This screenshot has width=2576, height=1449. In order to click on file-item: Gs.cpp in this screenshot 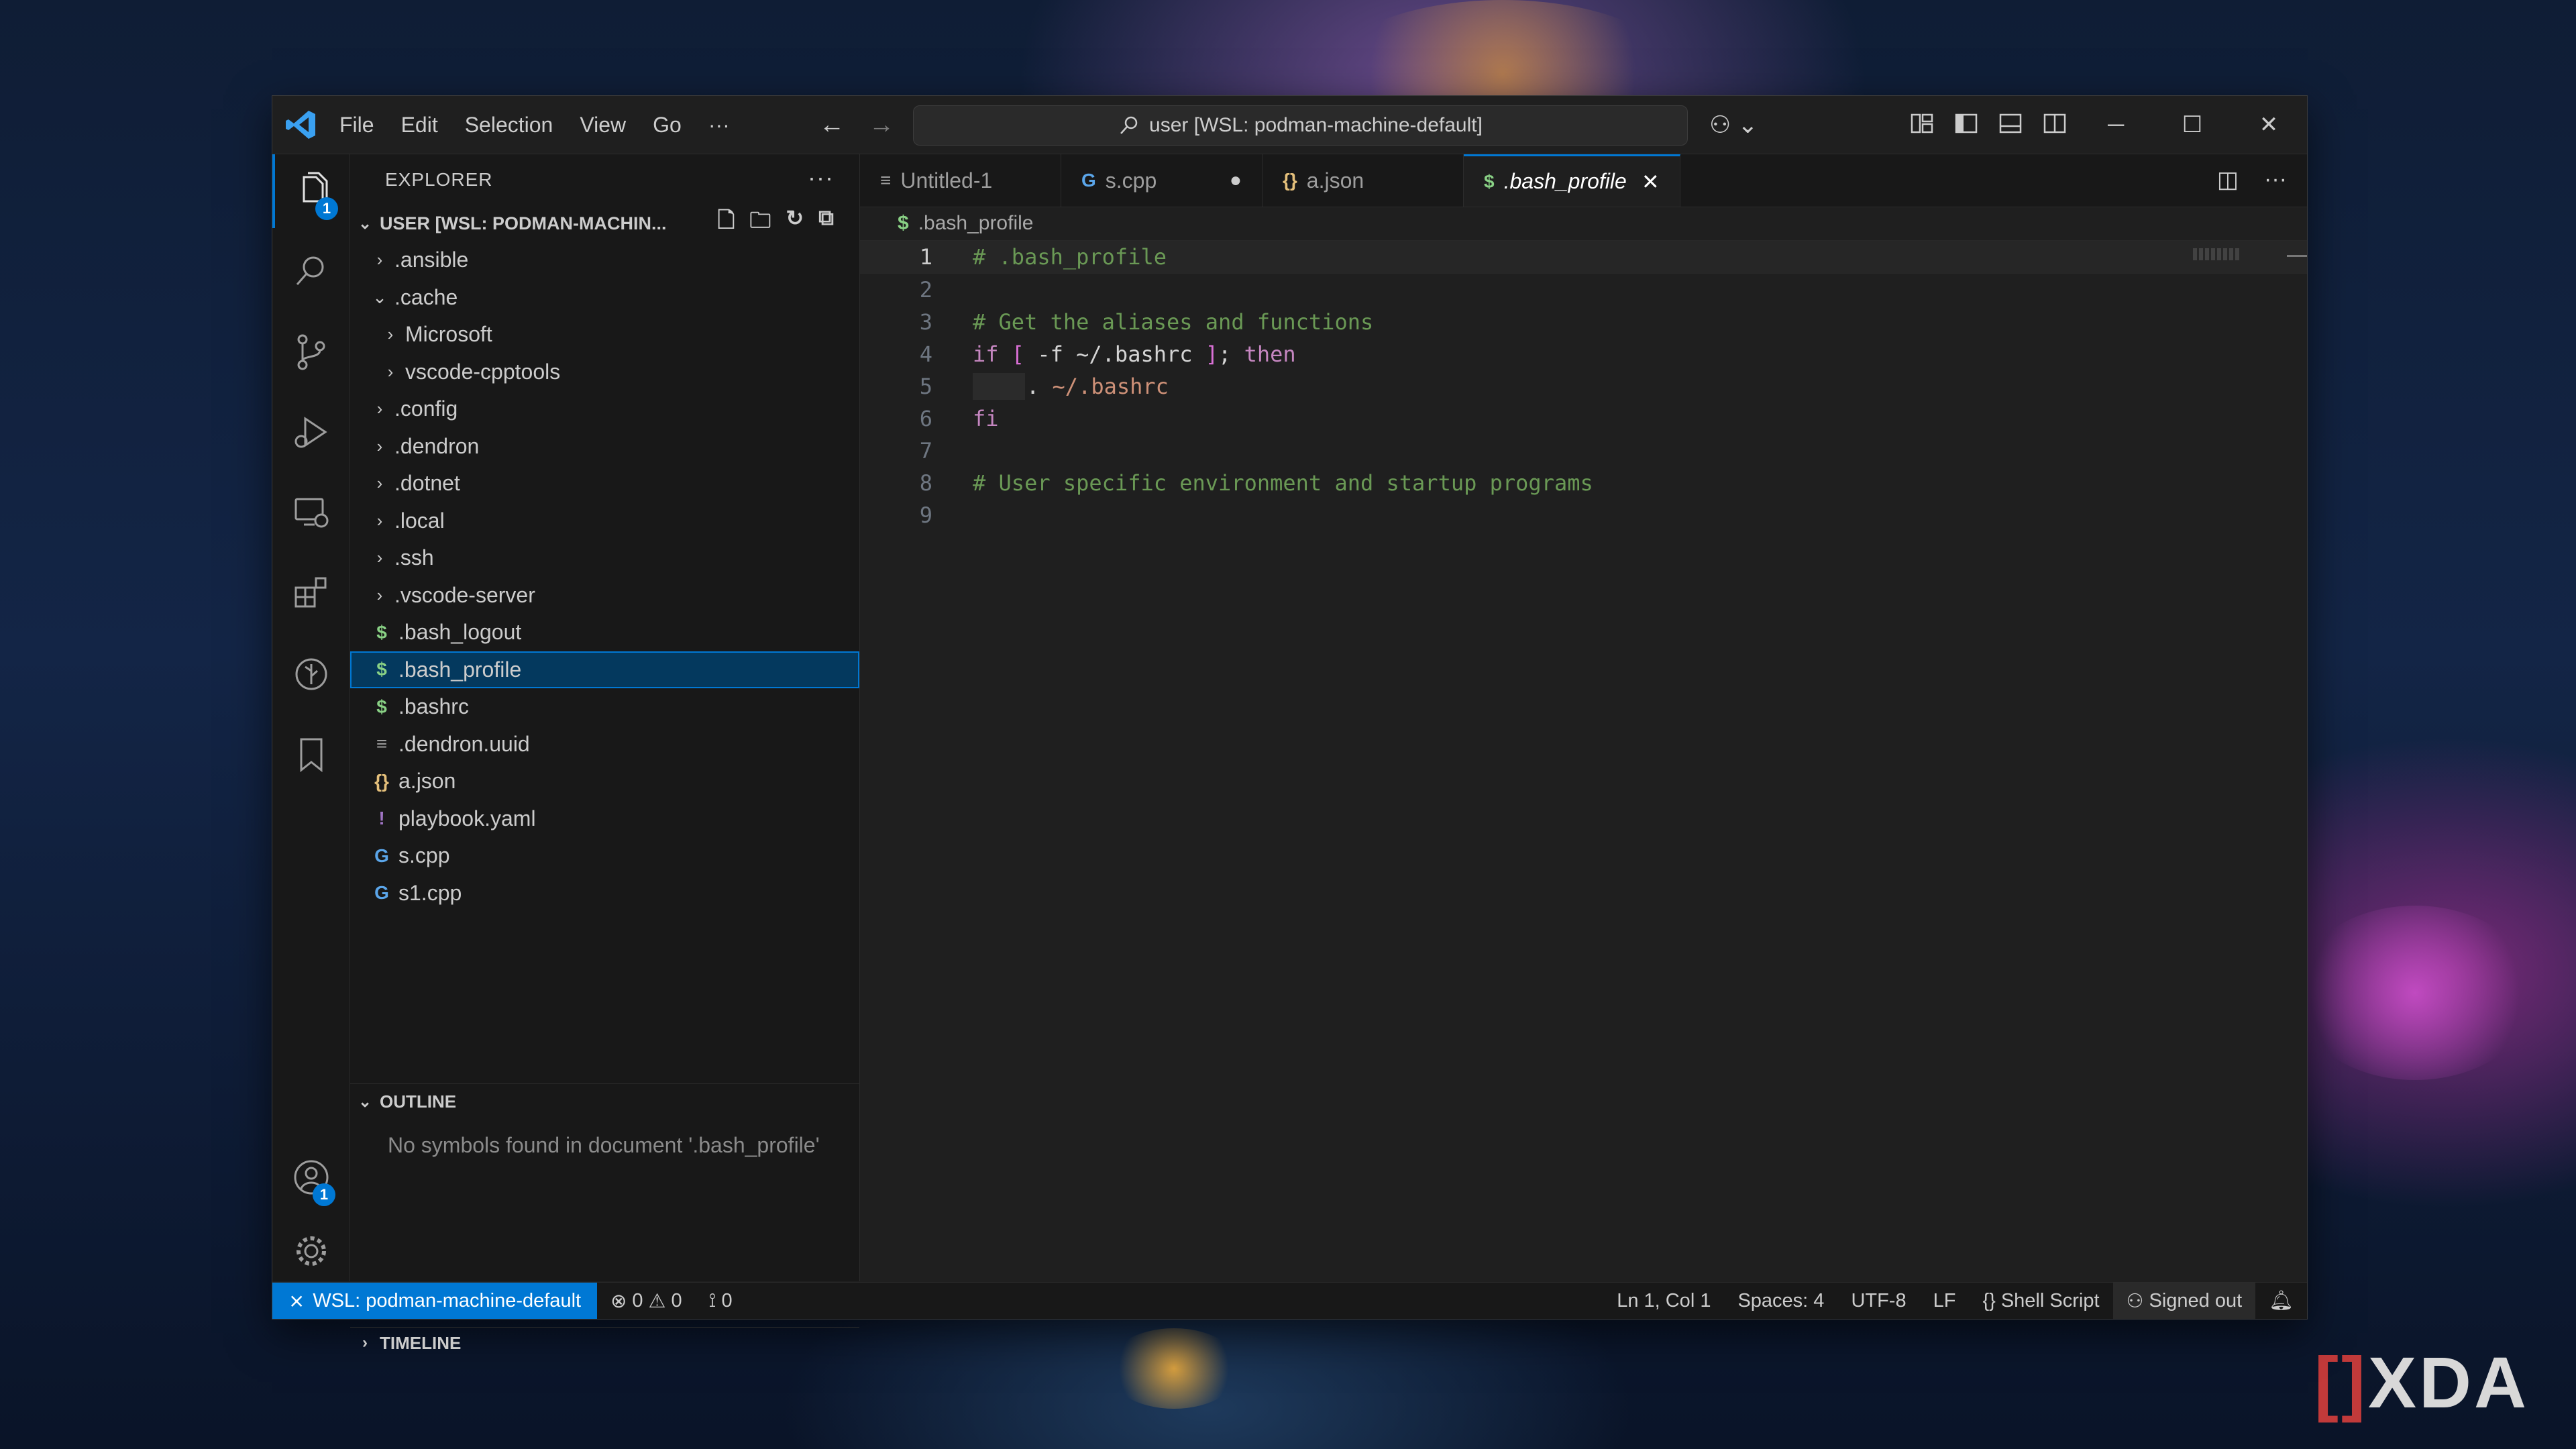, I will do `click(604, 856)`.